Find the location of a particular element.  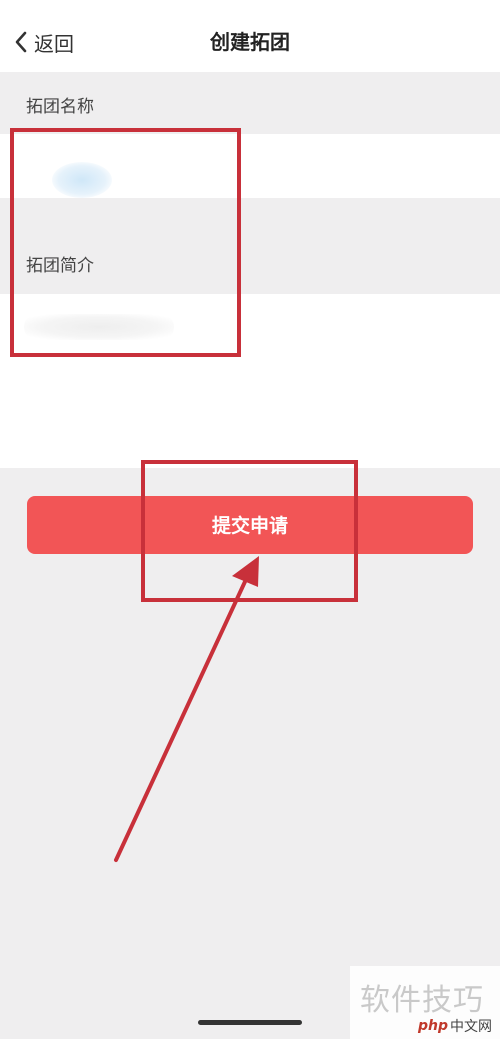

watermark-logo: php 中文网 is located at coordinates (455, 1026).